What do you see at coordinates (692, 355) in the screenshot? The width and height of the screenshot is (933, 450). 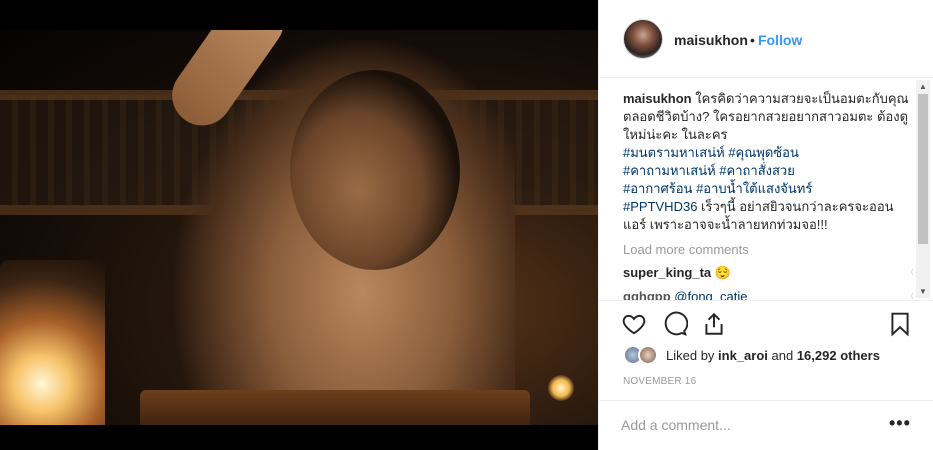 I see `likes-prefix: Liked by` at bounding box center [692, 355].